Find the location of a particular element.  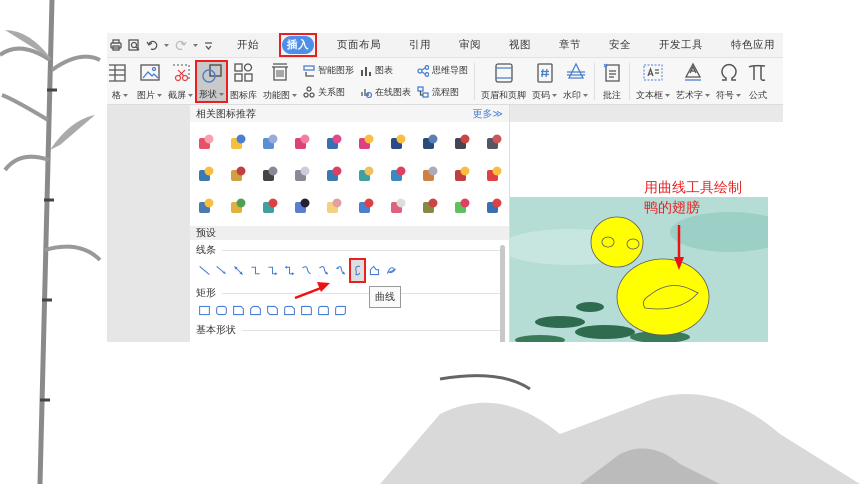

relation-icon is located at coordinates (309, 92).